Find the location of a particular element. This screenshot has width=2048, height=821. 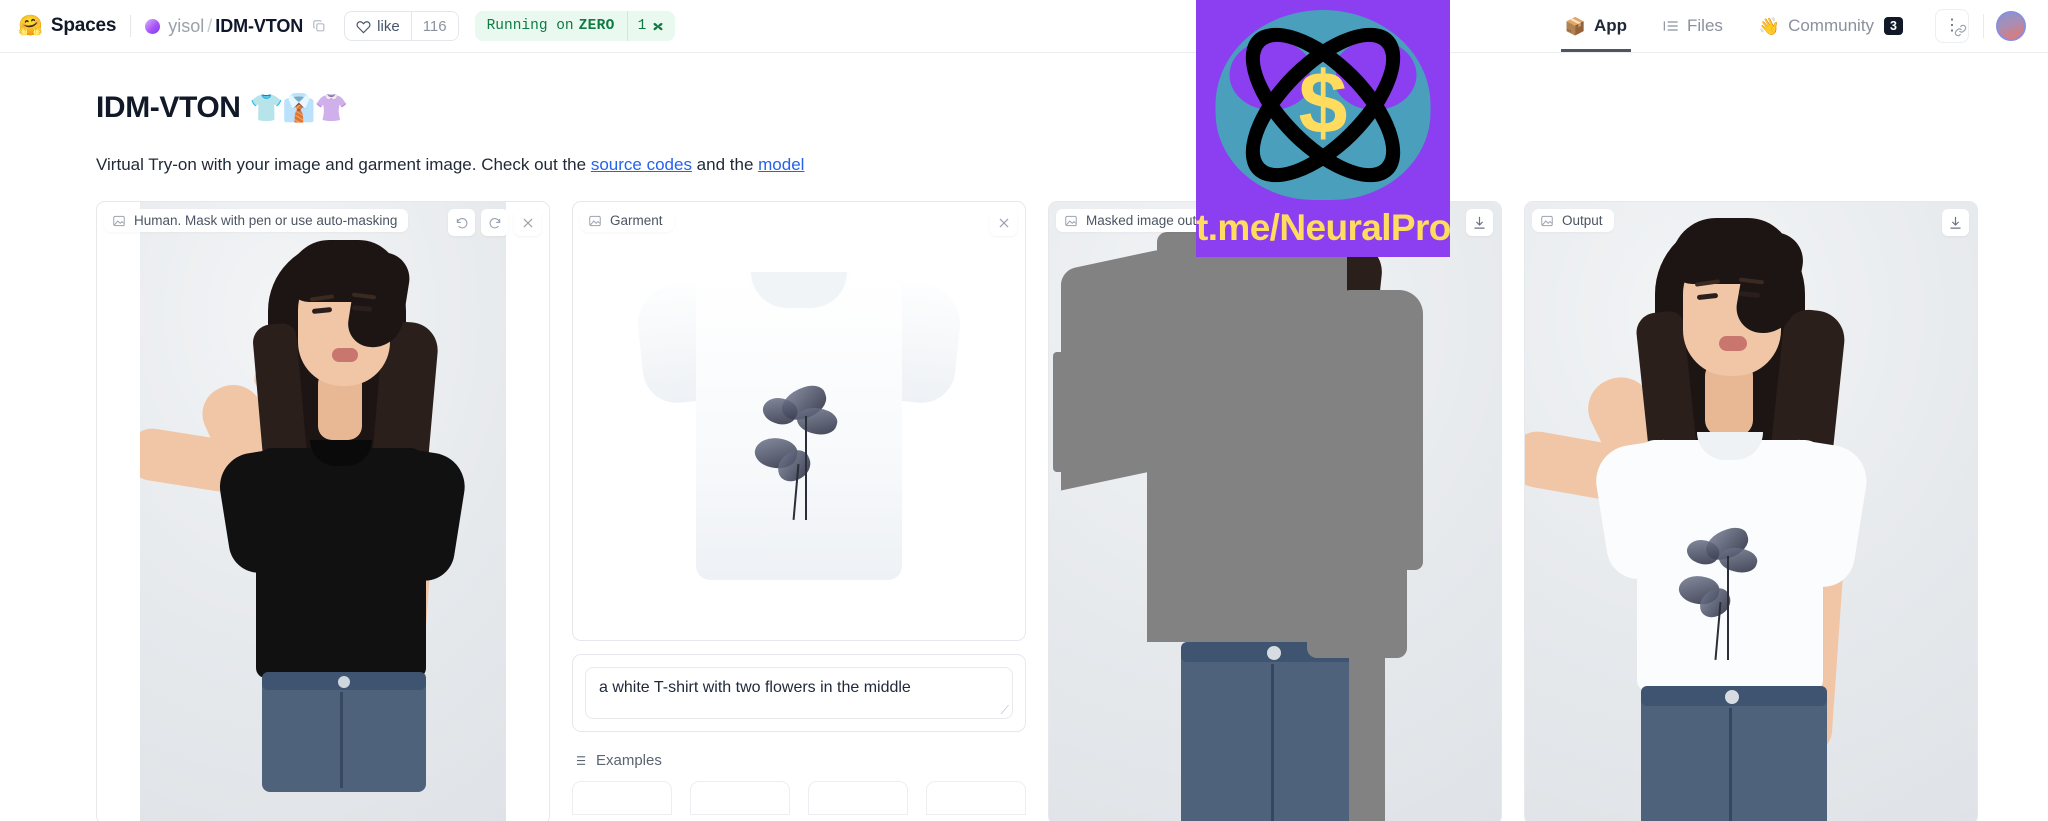

human-panel-actions is located at coordinates (494, 222).